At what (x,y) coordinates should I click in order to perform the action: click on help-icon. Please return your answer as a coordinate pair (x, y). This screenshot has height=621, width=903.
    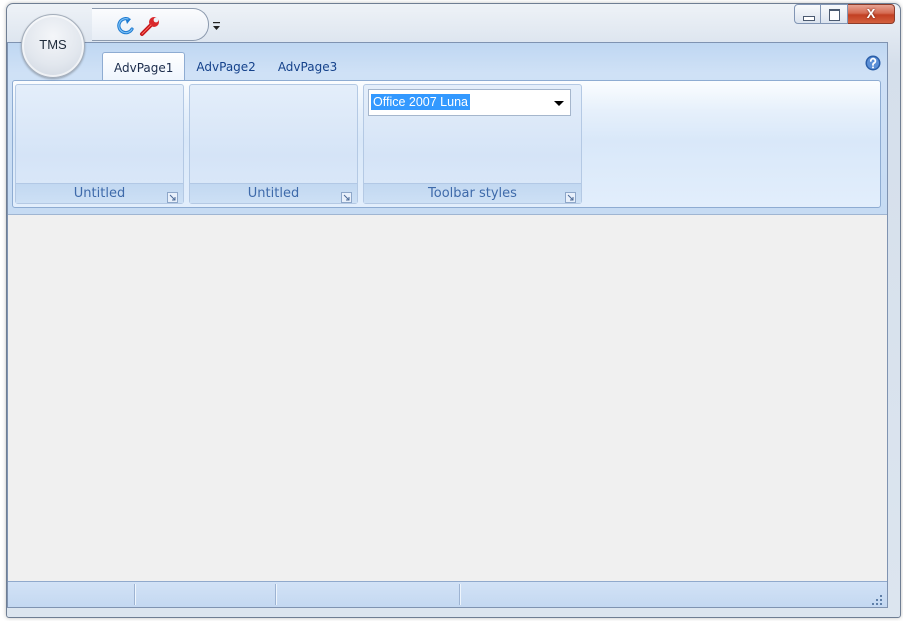
    Looking at the image, I should click on (873, 63).